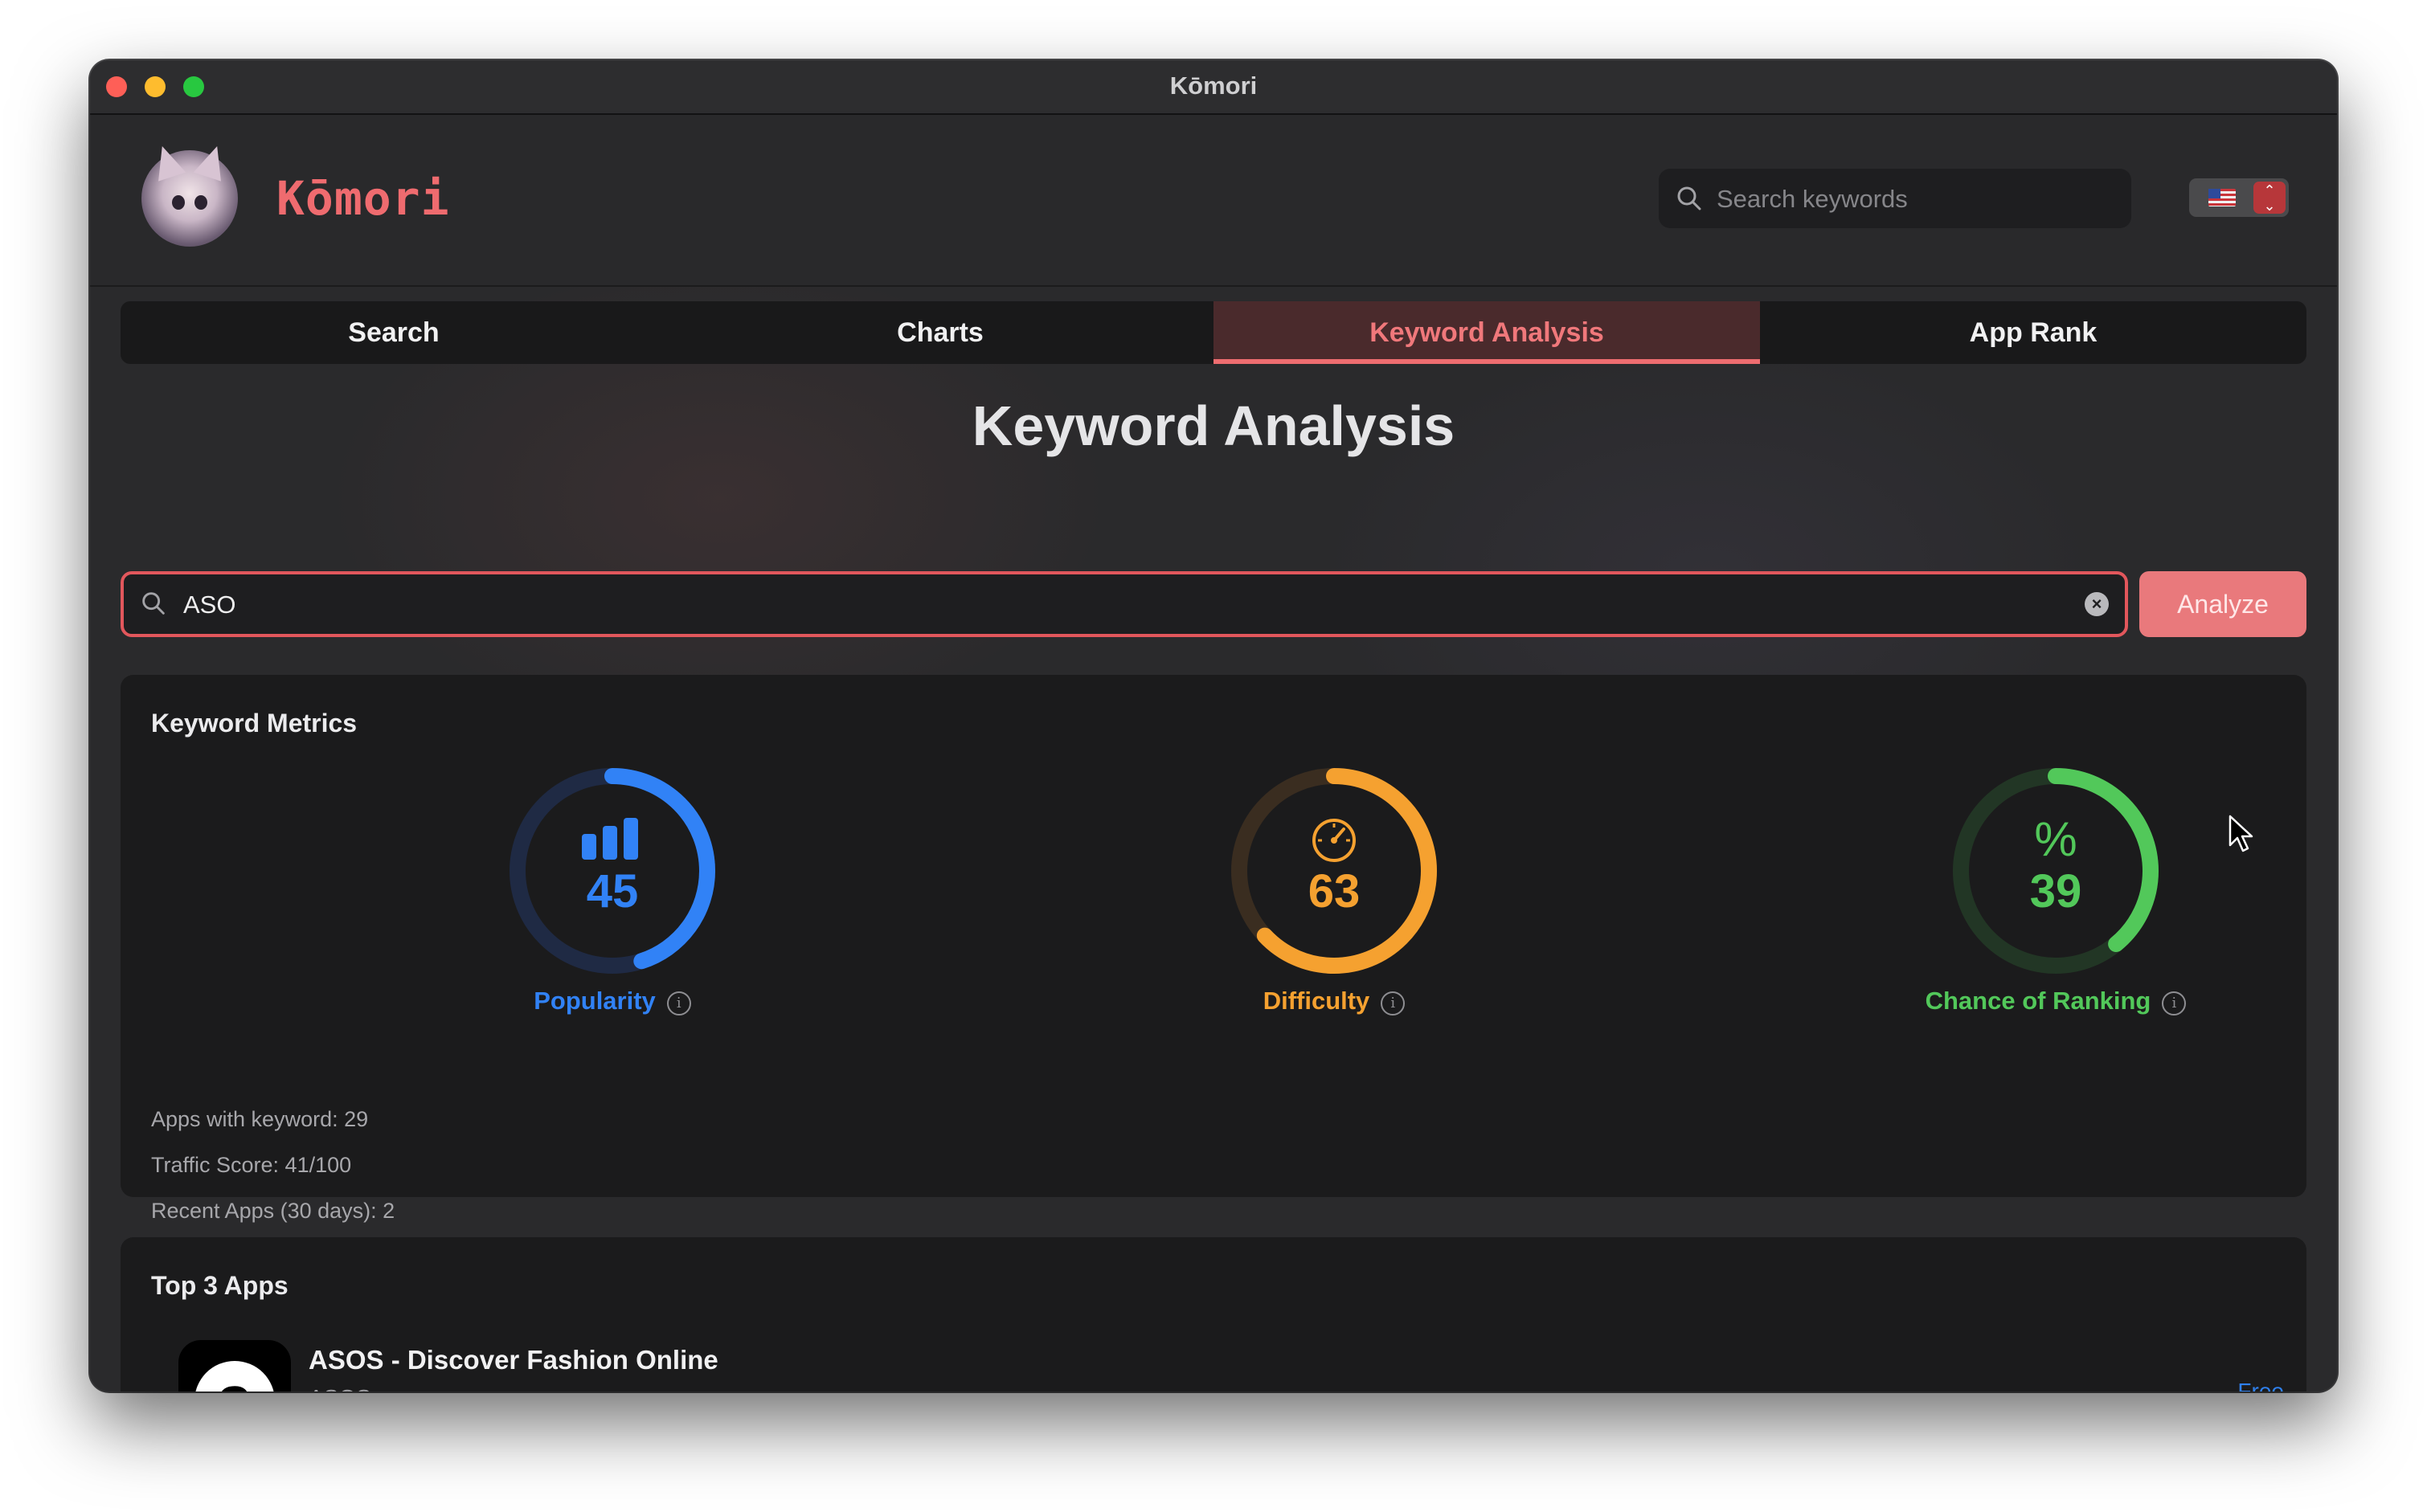 This screenshot has height=1512, width=2427. I want to click on tab-search: Search, so click(394, 332).